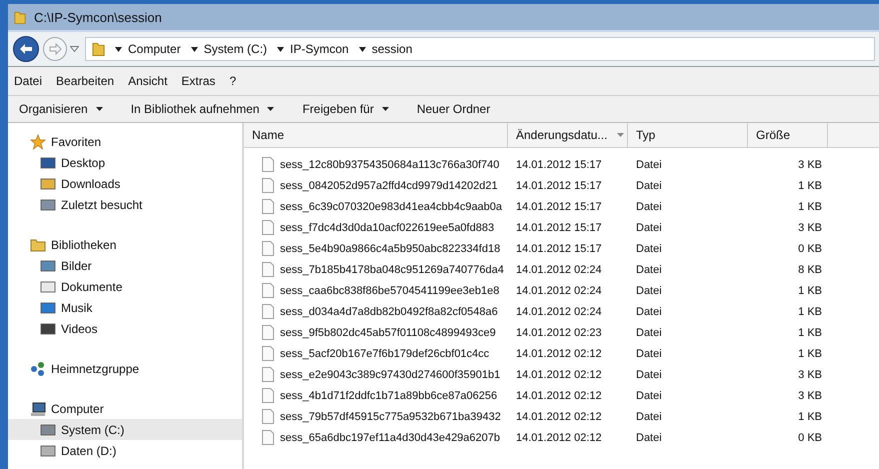 This screenshot has height=469, width=879. I want to click on menu-item: Bearbeiten, so click(85, 81).